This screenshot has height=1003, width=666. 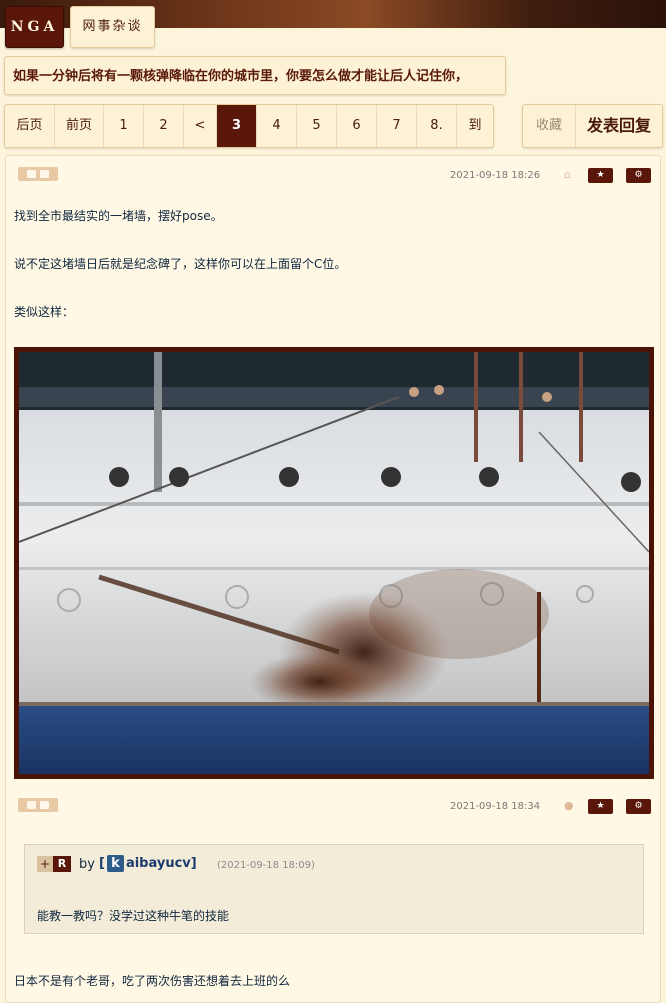 What do you see at coordinates (62, 864) in the screenshot?
I see `r-badge: R` at bounding box center [62, 864].